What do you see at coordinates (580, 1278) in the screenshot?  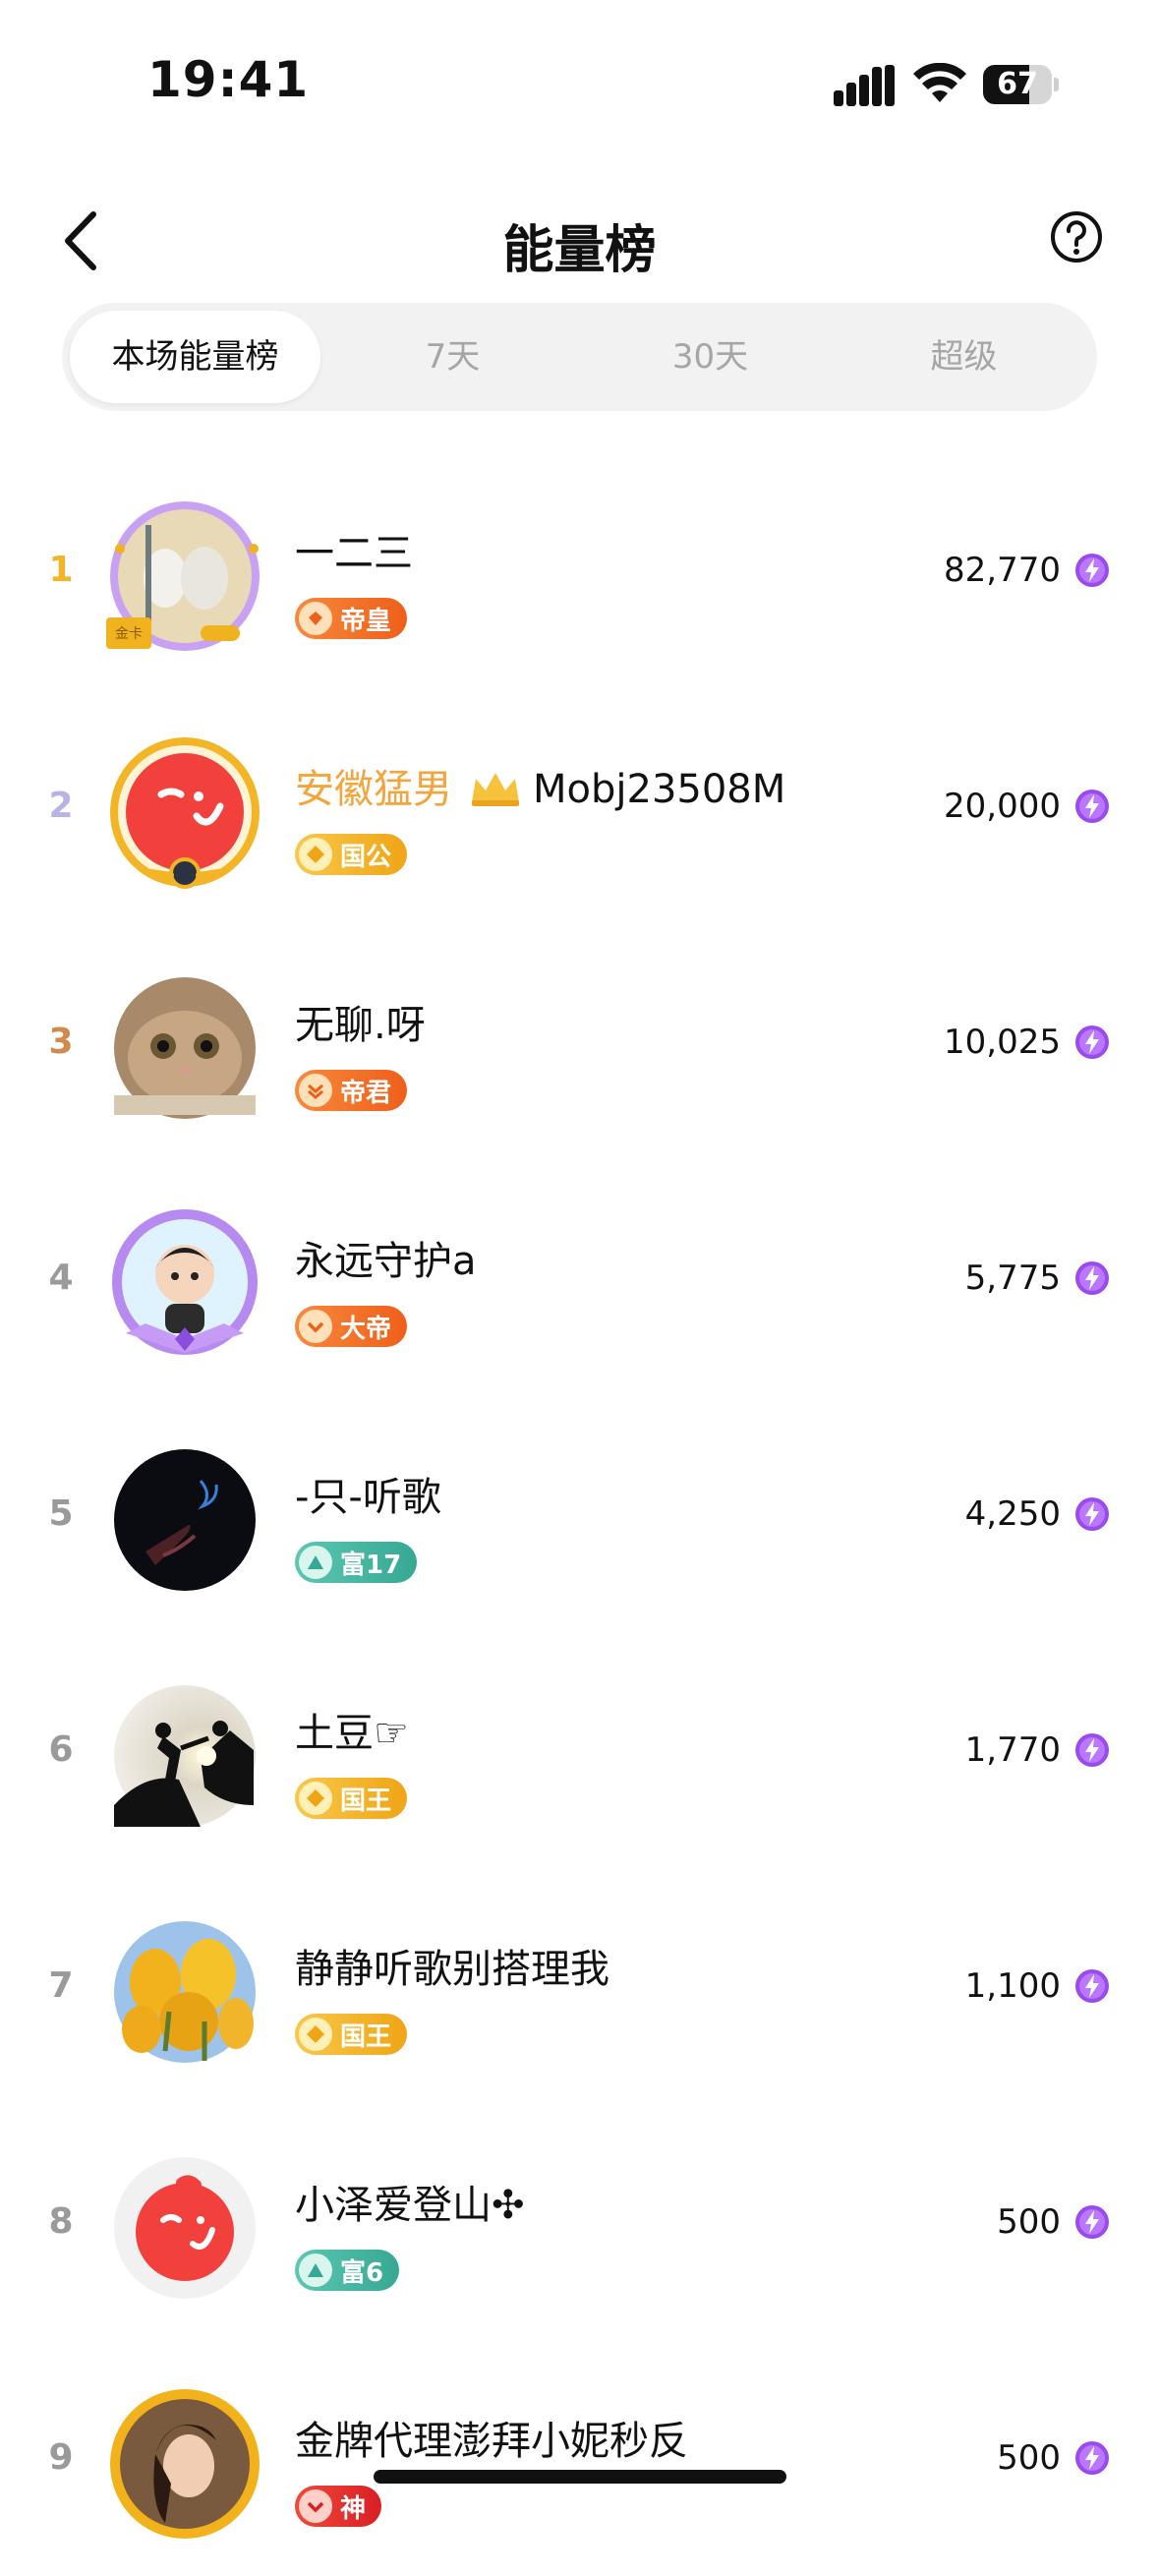 I see `rank-row: 4 永远守护a 大帝 5,775` at bounding box center [580, 1278].